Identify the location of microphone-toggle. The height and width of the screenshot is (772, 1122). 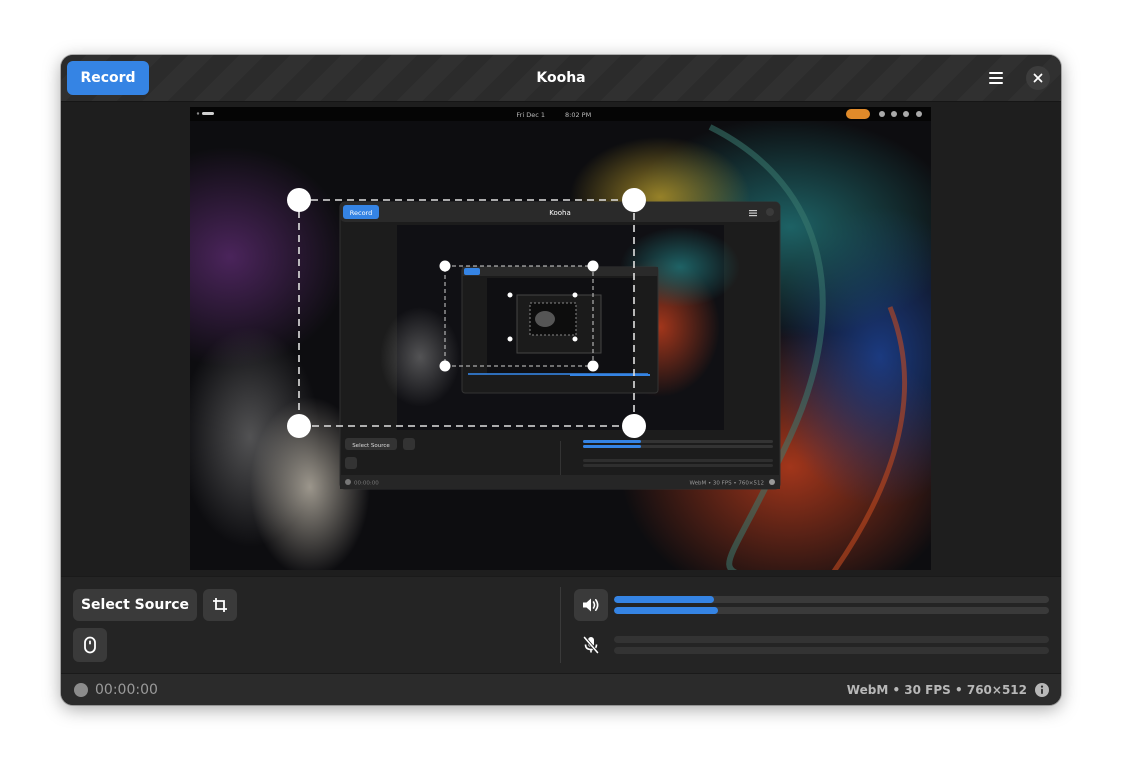
(591, 645).